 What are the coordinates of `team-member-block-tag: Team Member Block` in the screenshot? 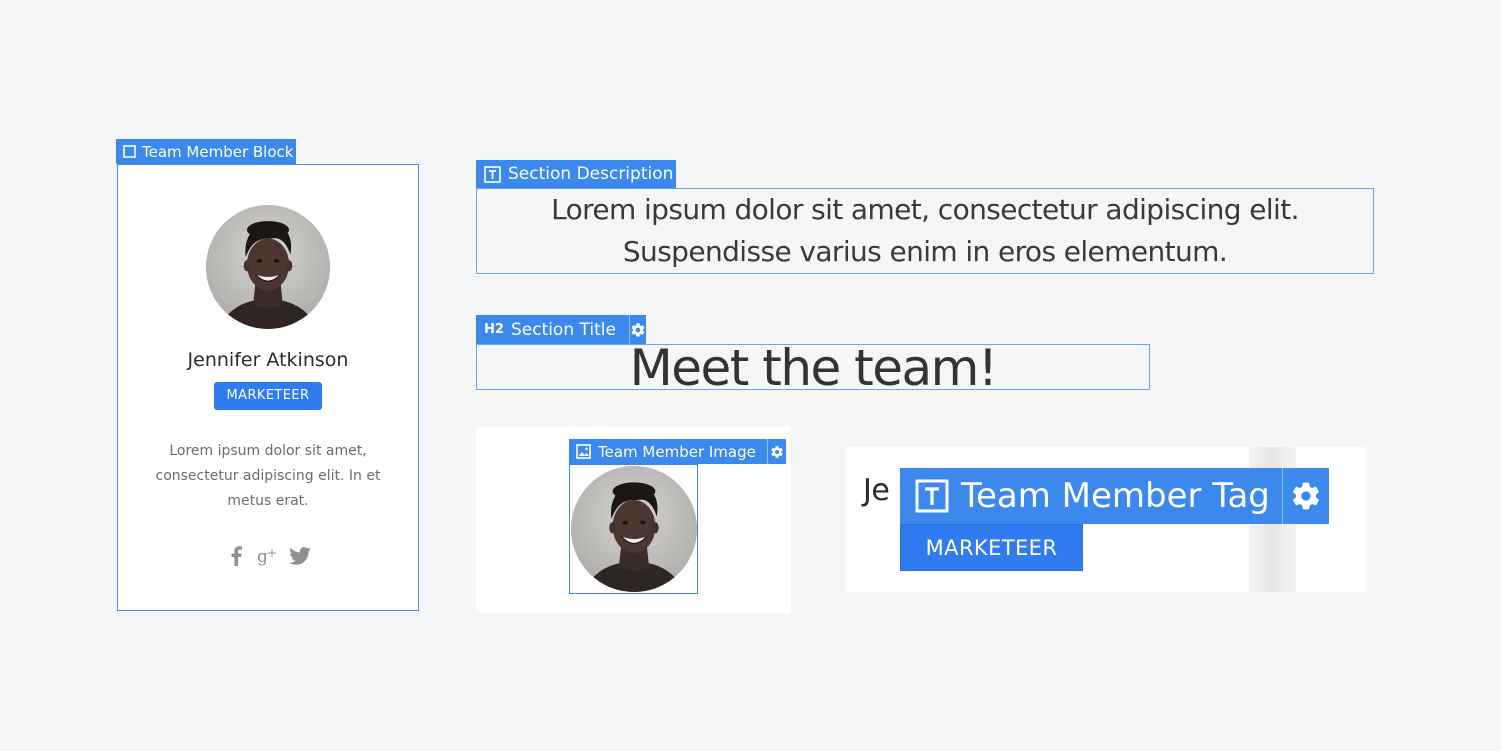 It's located at (206, 151).